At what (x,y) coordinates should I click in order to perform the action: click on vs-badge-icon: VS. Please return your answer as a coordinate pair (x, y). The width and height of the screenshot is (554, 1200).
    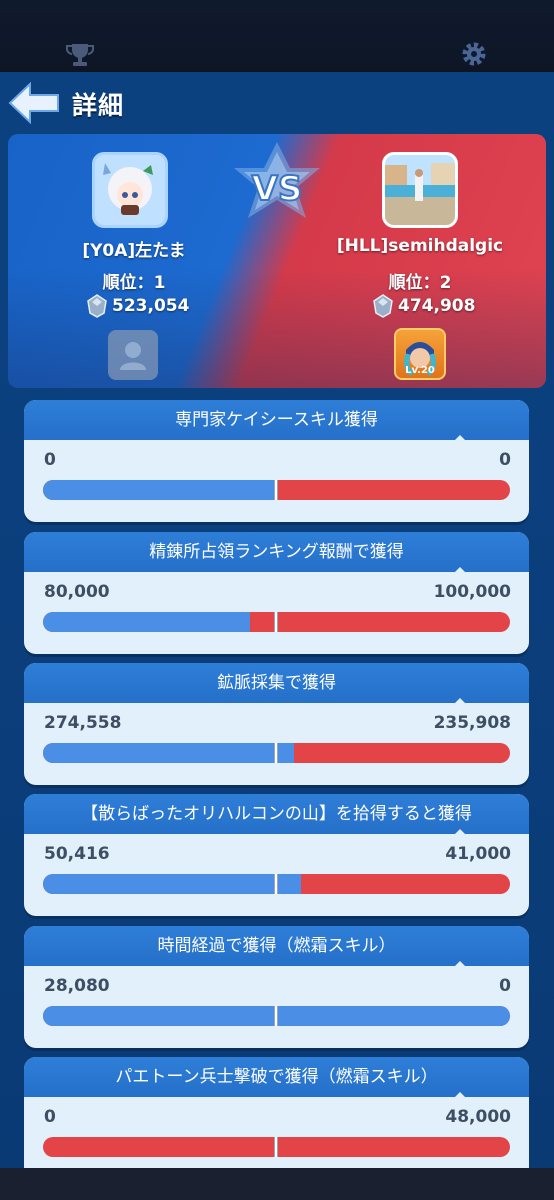
    Looking at the image, I should click on (277, 180).